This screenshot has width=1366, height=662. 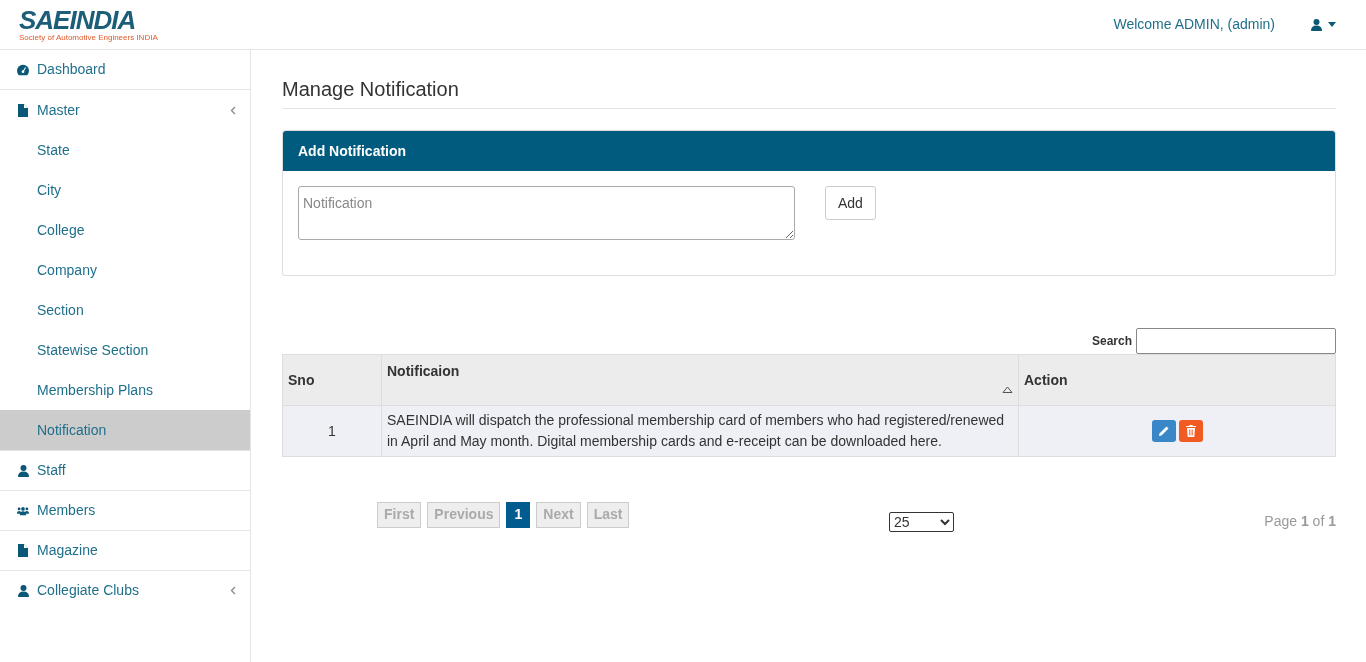 I want to click on sort-icon, so click(x=1007, y=389).